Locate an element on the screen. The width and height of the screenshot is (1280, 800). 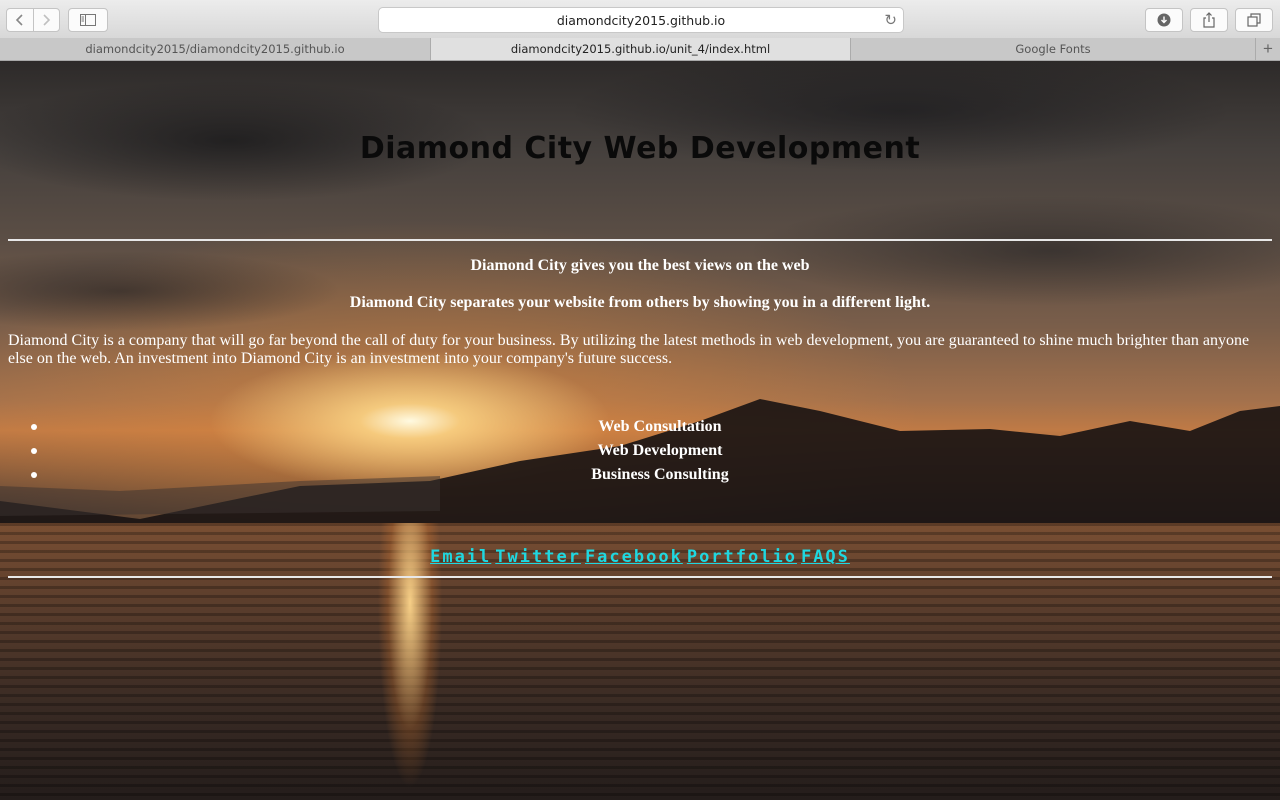
service-label: Web Consultation is located at coordinates (660, 426).